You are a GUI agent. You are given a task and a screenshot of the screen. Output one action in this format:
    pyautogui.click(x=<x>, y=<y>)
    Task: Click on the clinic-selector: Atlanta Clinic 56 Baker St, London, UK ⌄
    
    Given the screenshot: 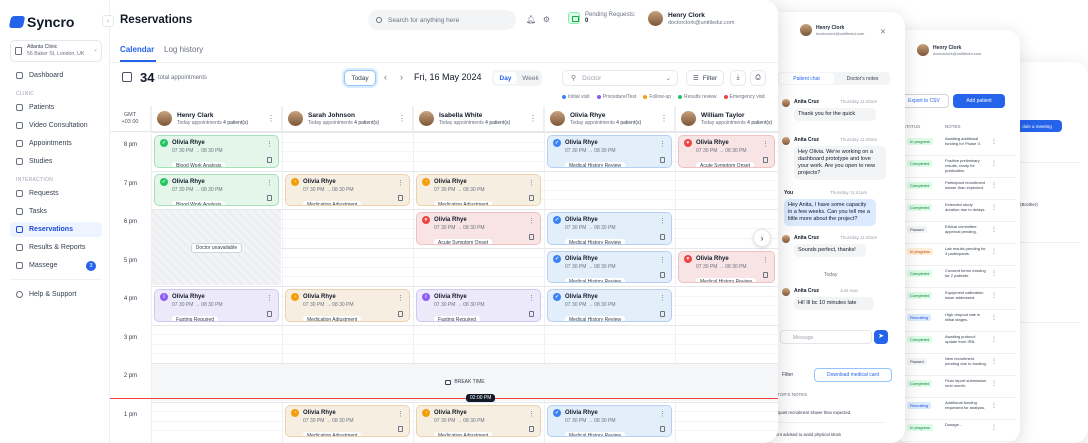 What is the action you would take?
    pyautogui.click(x=56, y=51)
    